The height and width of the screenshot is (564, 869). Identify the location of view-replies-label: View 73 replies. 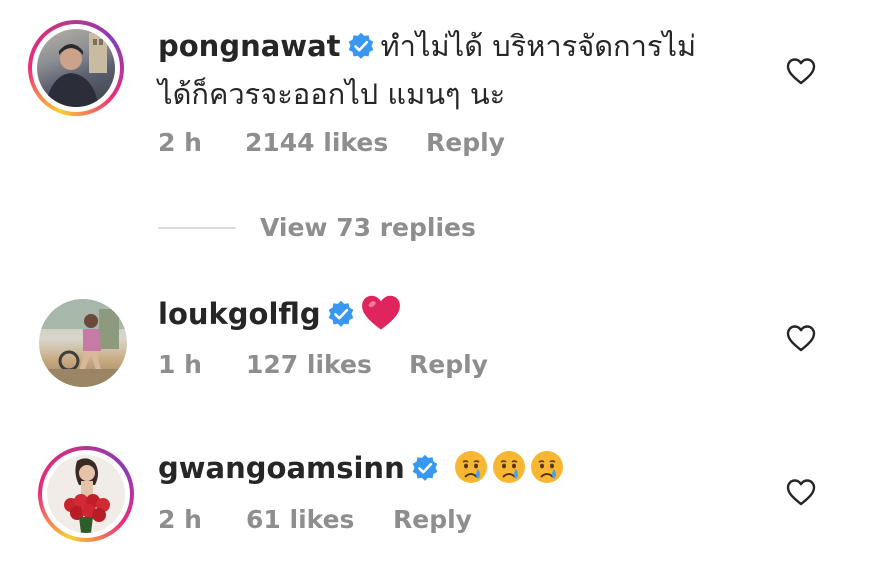
(368, 227).